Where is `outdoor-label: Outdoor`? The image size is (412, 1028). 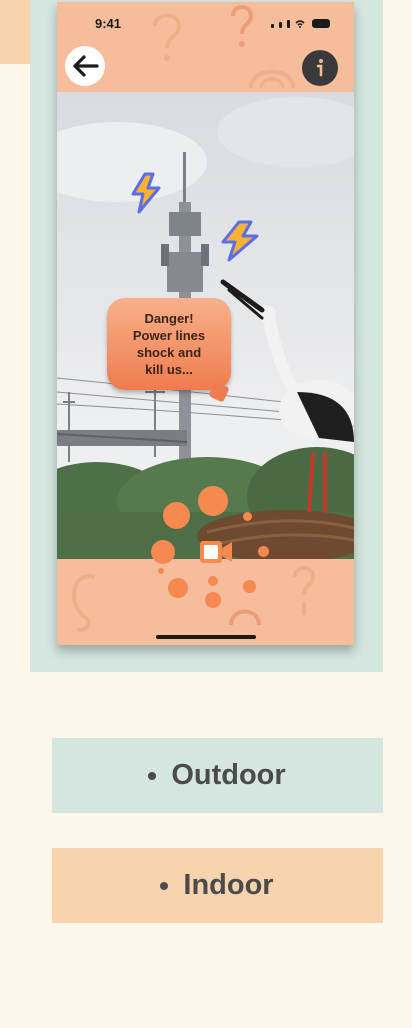
outdoor-label: Outdoor is located at coordinates (228, 775).